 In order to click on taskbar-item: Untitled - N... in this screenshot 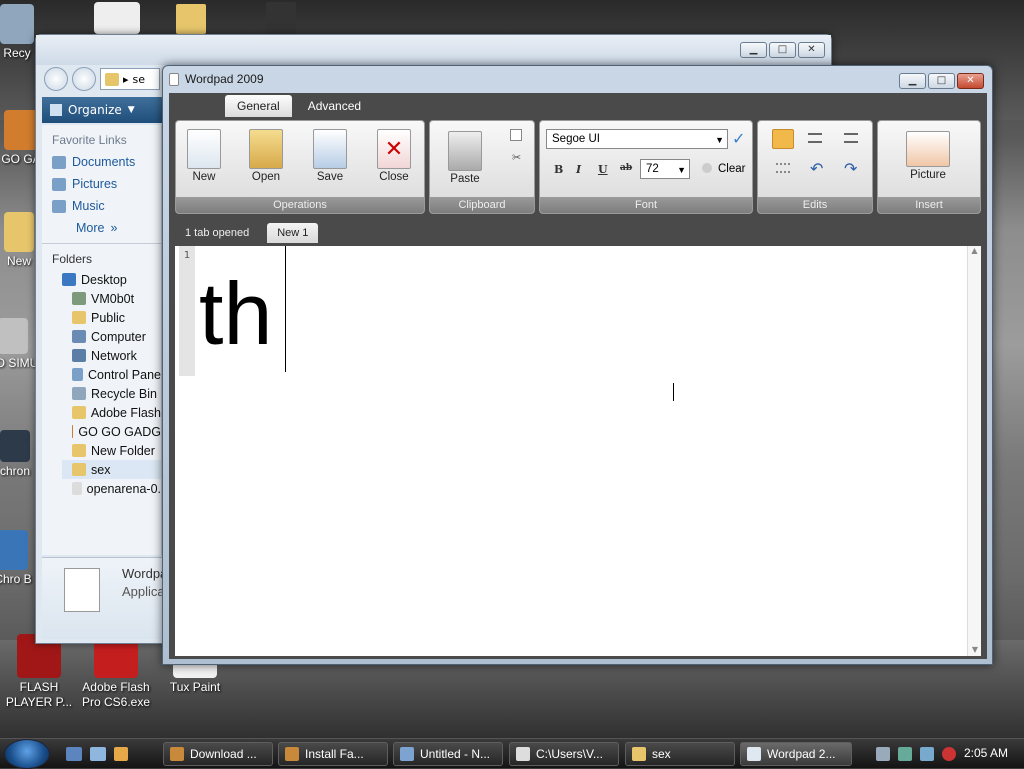, I will do `click(448, 754)`.